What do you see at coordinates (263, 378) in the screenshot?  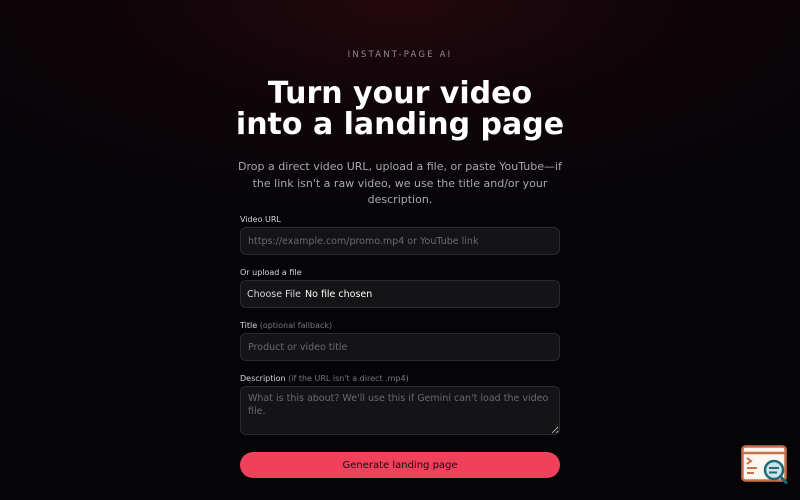 I see `description-label: Description` at bounding box center [263, 378].